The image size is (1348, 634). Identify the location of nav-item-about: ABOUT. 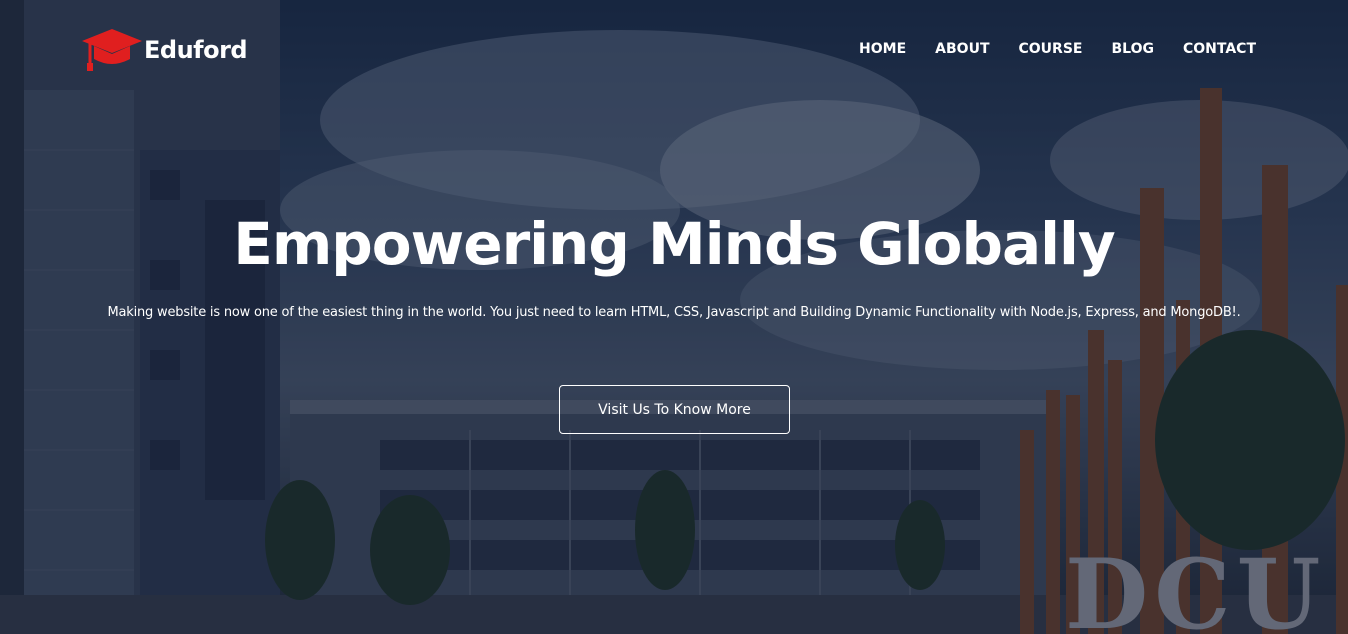
(962, 49).